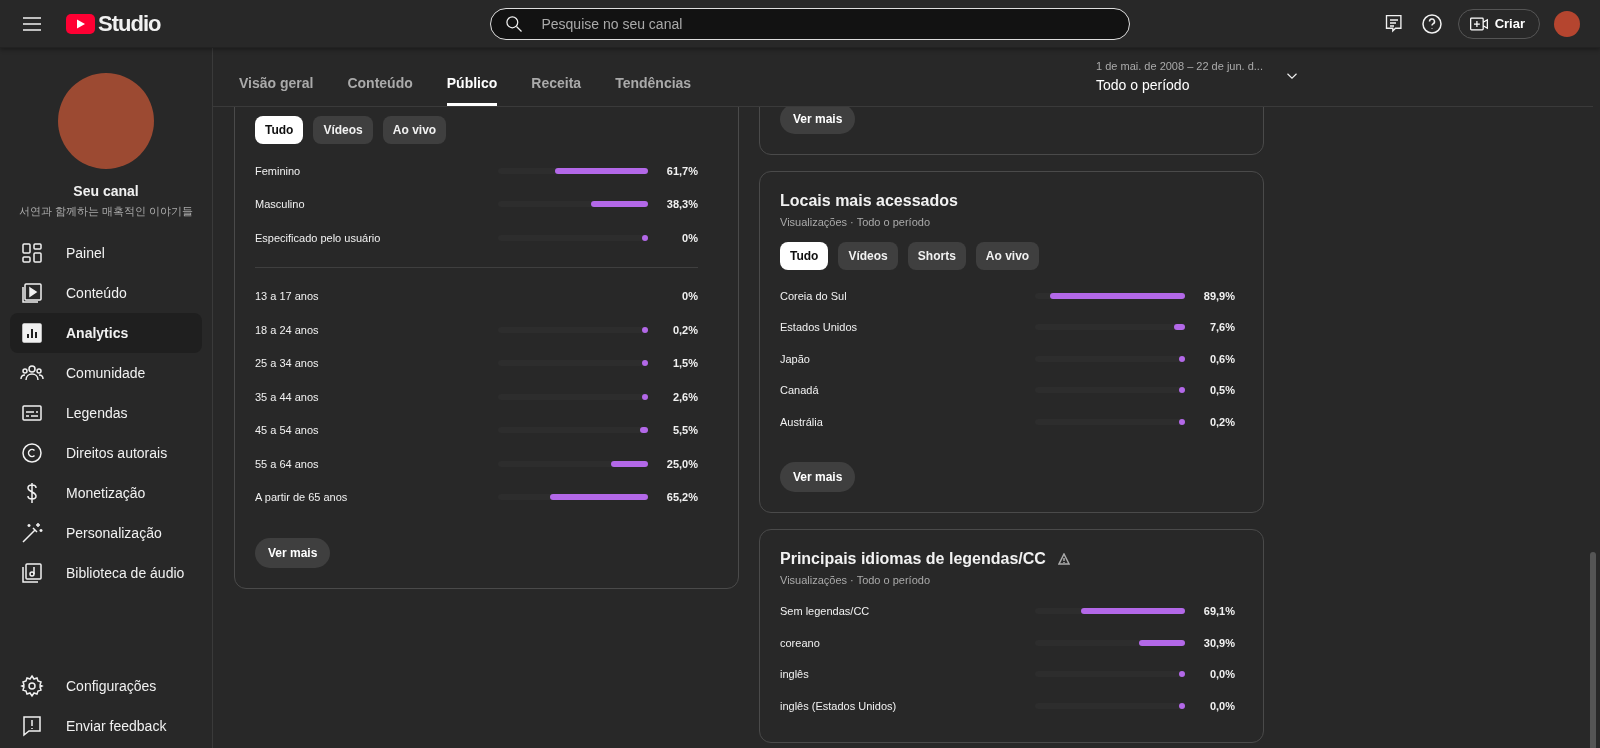 Image resolution: width=1600 pixels, height=748 pixels. What do you see at coordinates (32, 726) in the screenshot?
I see `feedback-icon` at bounding box center [32, 726].